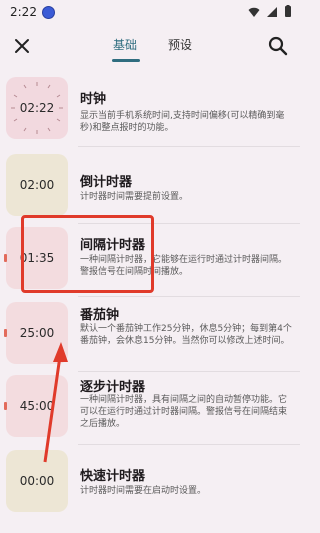  What do you see at coordinates (150, 482) in the screenshot?
I see `list-item-quick-timer: 00:00 快速计时器 计时器时间需要在启动时设置。` at bounding box center [150, 482].